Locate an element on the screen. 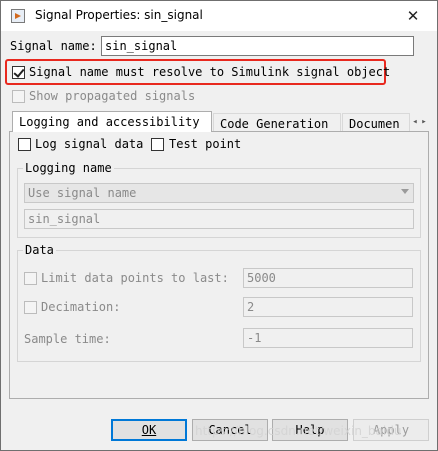 The height and width of the screenshot is (451, 438). data-group-title: Data is located at coordinates (39, 250).